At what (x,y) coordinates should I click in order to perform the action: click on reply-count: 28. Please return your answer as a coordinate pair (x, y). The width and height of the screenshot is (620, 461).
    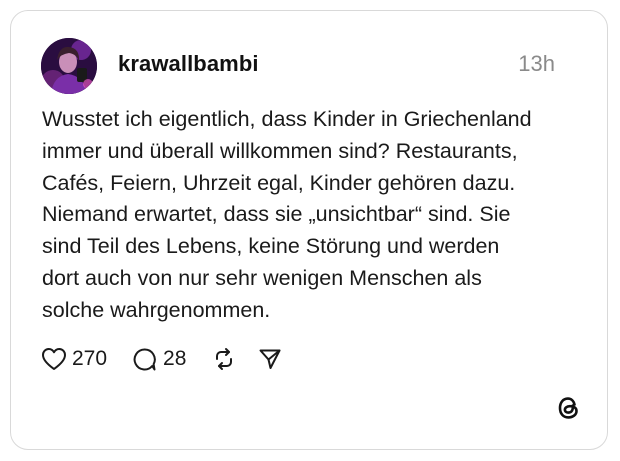
    Looking at the image, I should click on (175, 358).